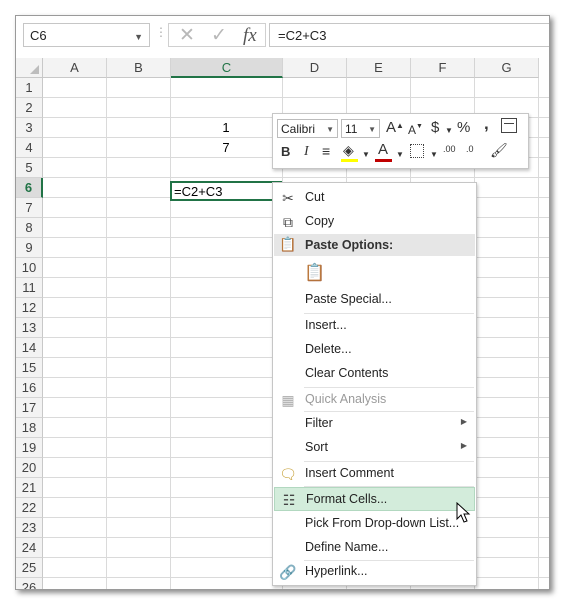 The image size is (561, 604). What do you see at coordinates (391, 128) in the screenshot?
I see `grow-font-icon: A` at bounding box center [391, 128].